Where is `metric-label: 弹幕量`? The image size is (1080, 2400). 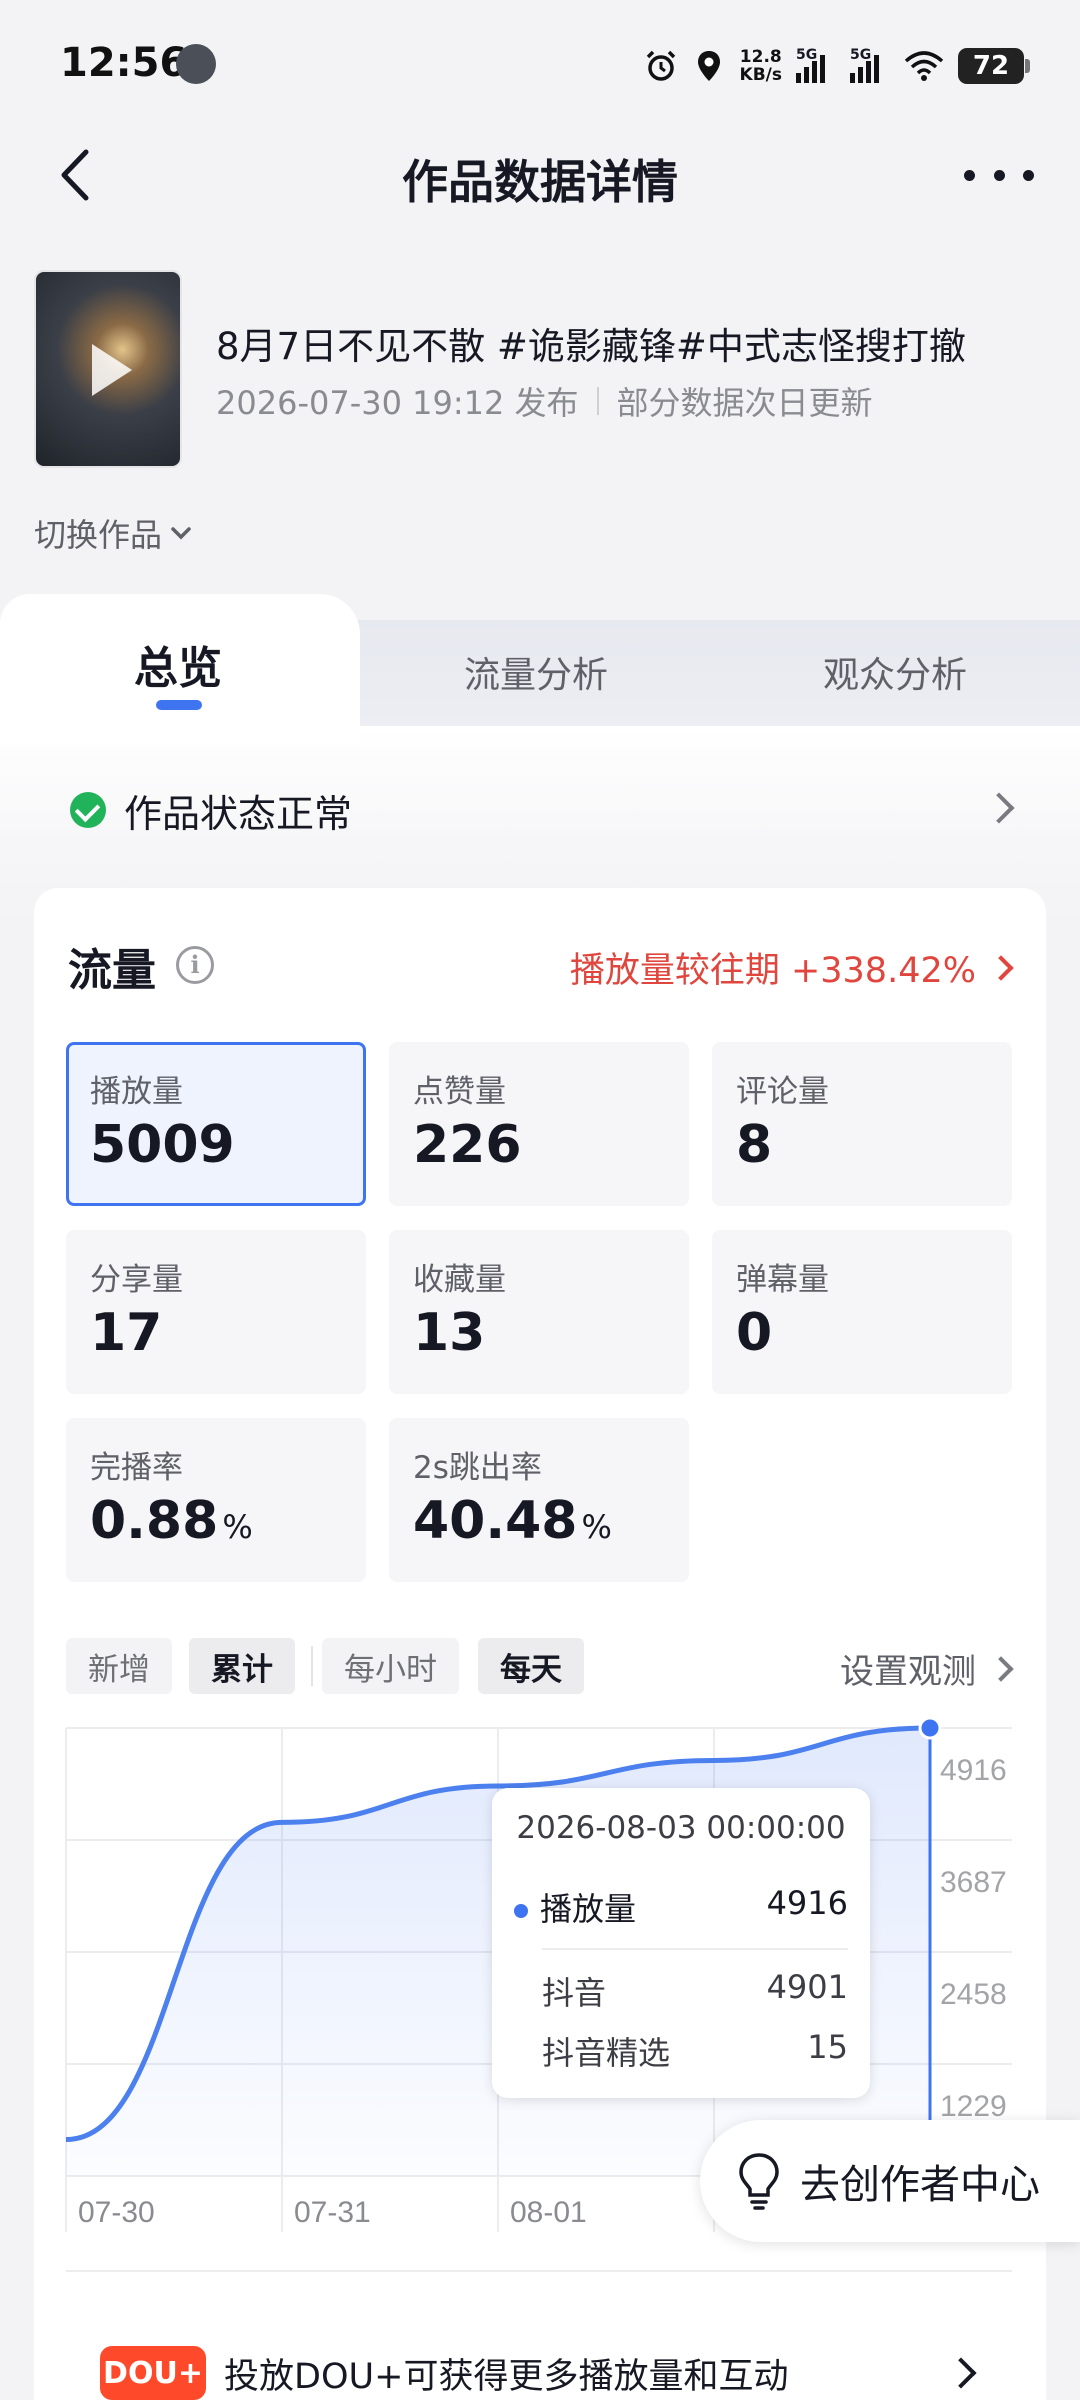 metric-label: 弹幕量 is located at coordinates (782, 1280).